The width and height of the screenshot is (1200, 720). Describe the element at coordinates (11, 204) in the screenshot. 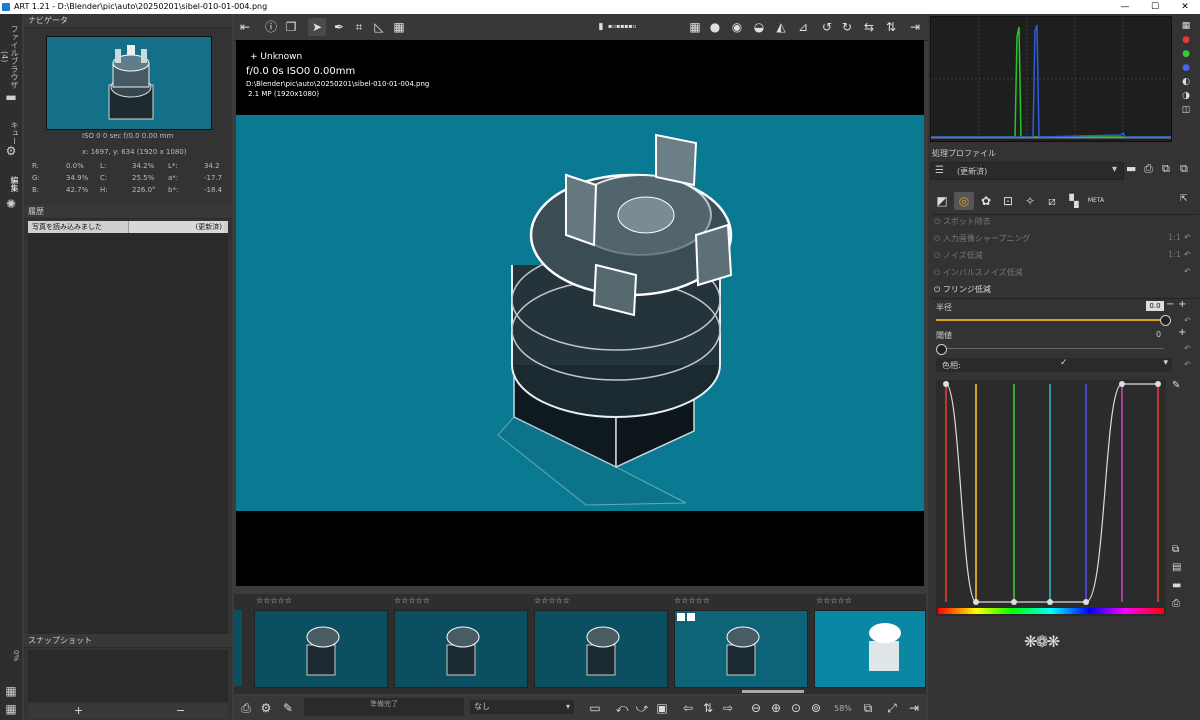

I see `aperture-icon: ✺` at that location.